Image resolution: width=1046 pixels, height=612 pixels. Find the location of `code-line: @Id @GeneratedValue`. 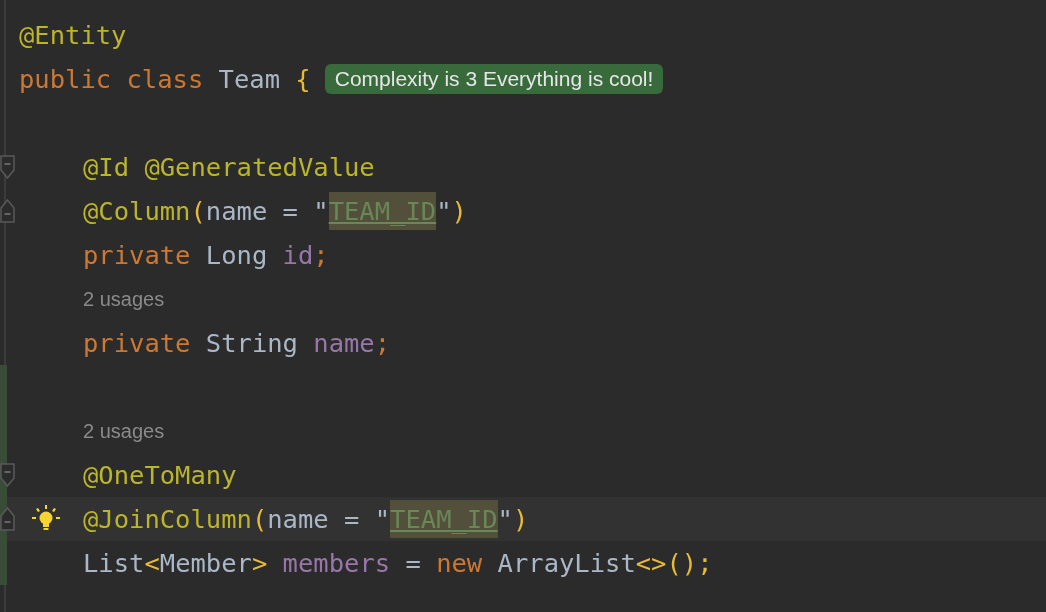

code-line: @Id @GeneratedValue is located at coordinates (229, 167).